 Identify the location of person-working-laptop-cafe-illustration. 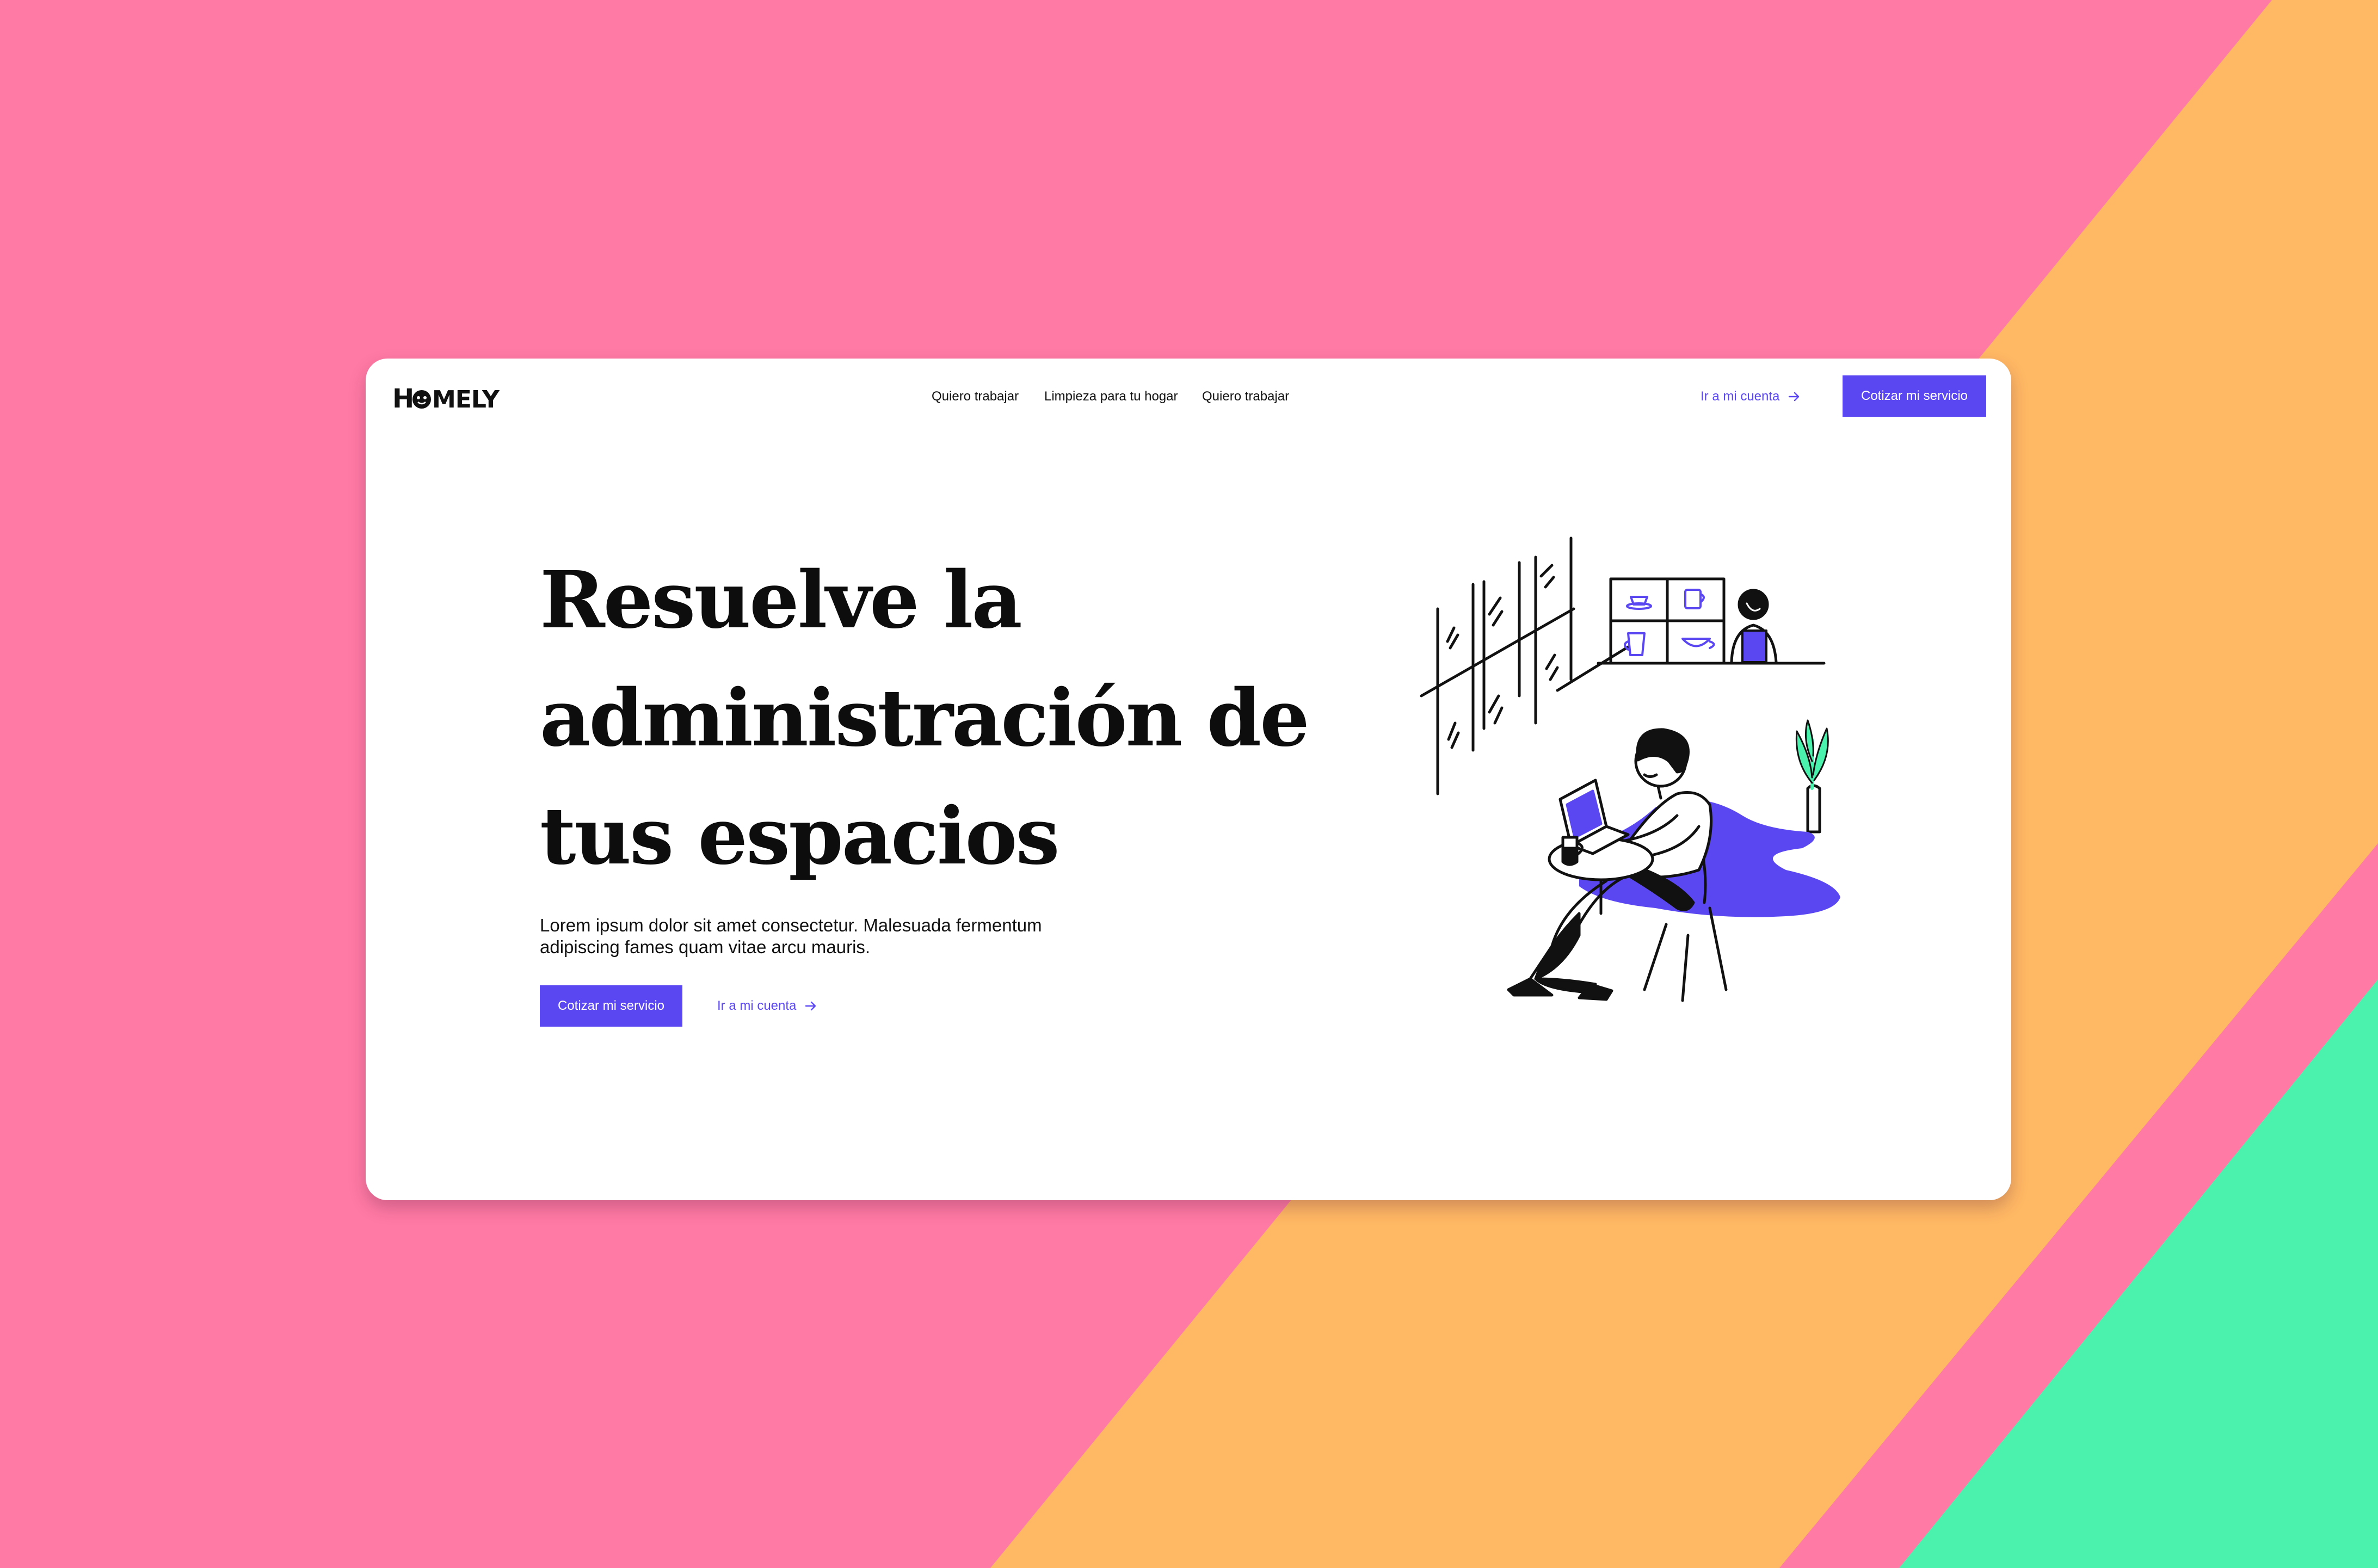
(1644, 772).